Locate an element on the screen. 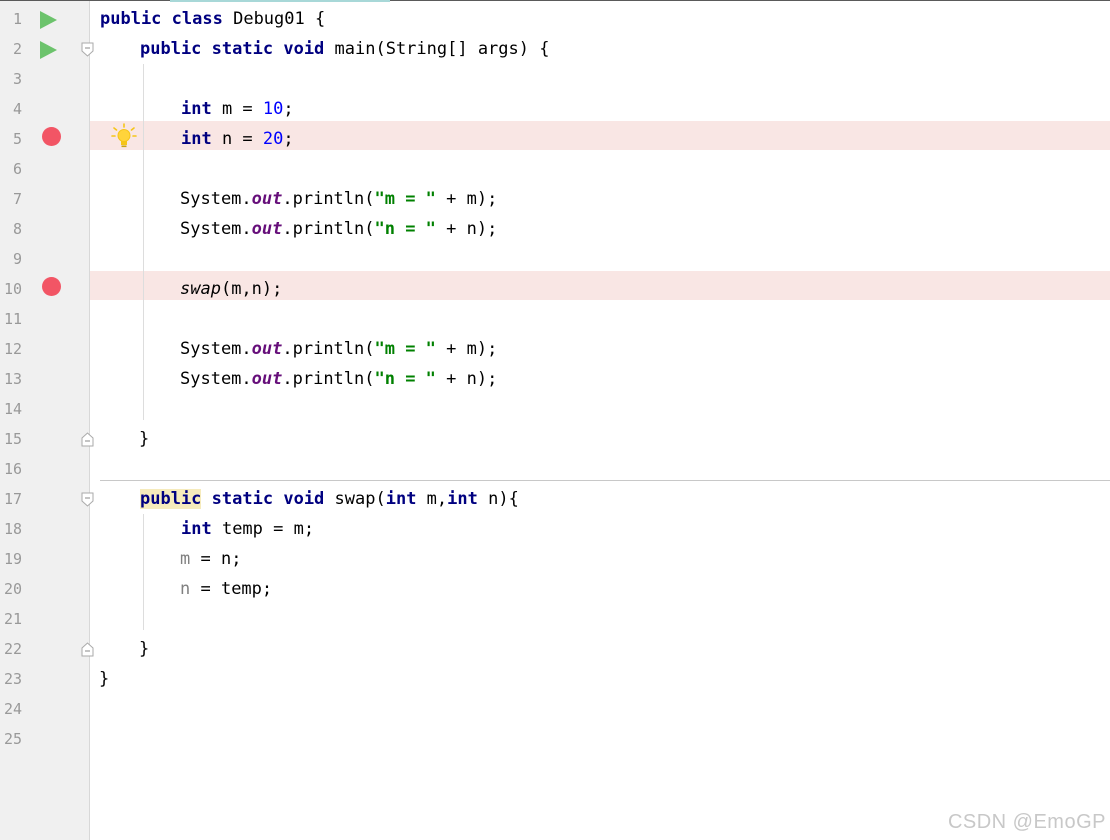 The height and width of the screenshot is (840, 1110). token: n){ is located at coordinates (498, 499).